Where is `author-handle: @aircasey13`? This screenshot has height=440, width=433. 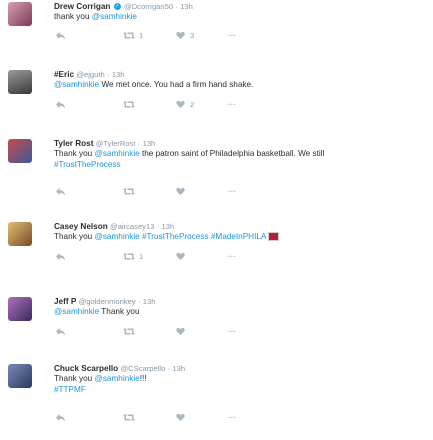
author-handle: @aircasey13 is located at coordinates (132, 226).